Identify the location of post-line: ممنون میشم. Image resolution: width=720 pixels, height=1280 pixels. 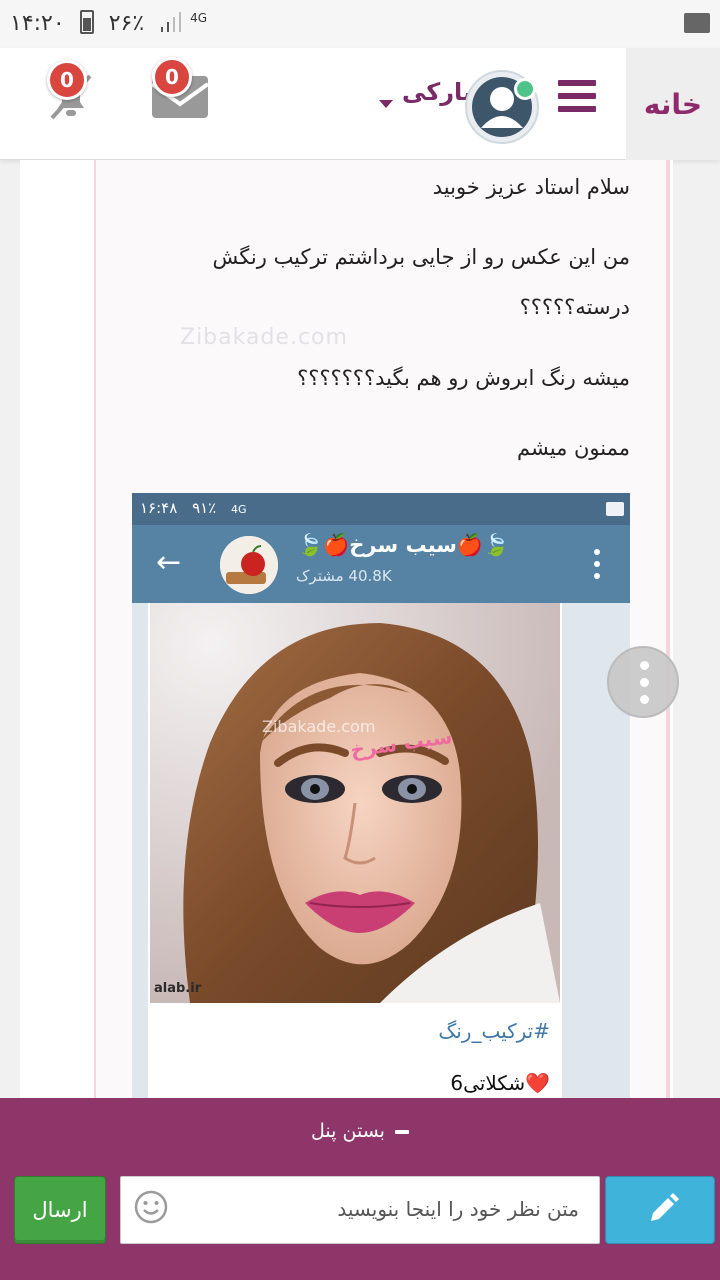
(573, 448).